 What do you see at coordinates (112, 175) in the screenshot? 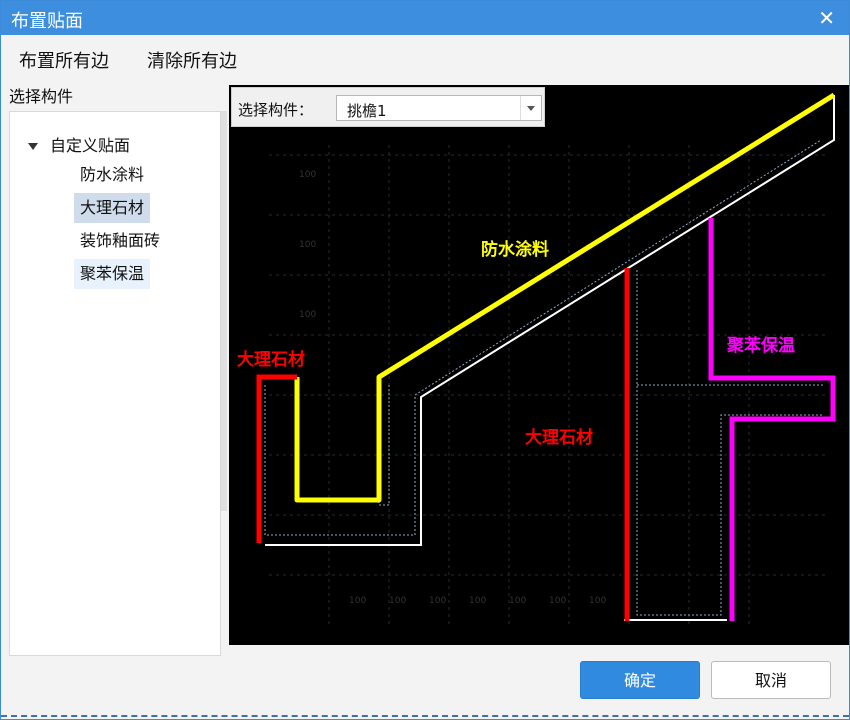
I see `tree-item-waterproof-coating: 防水涂料` at bounding box center [112, 175].